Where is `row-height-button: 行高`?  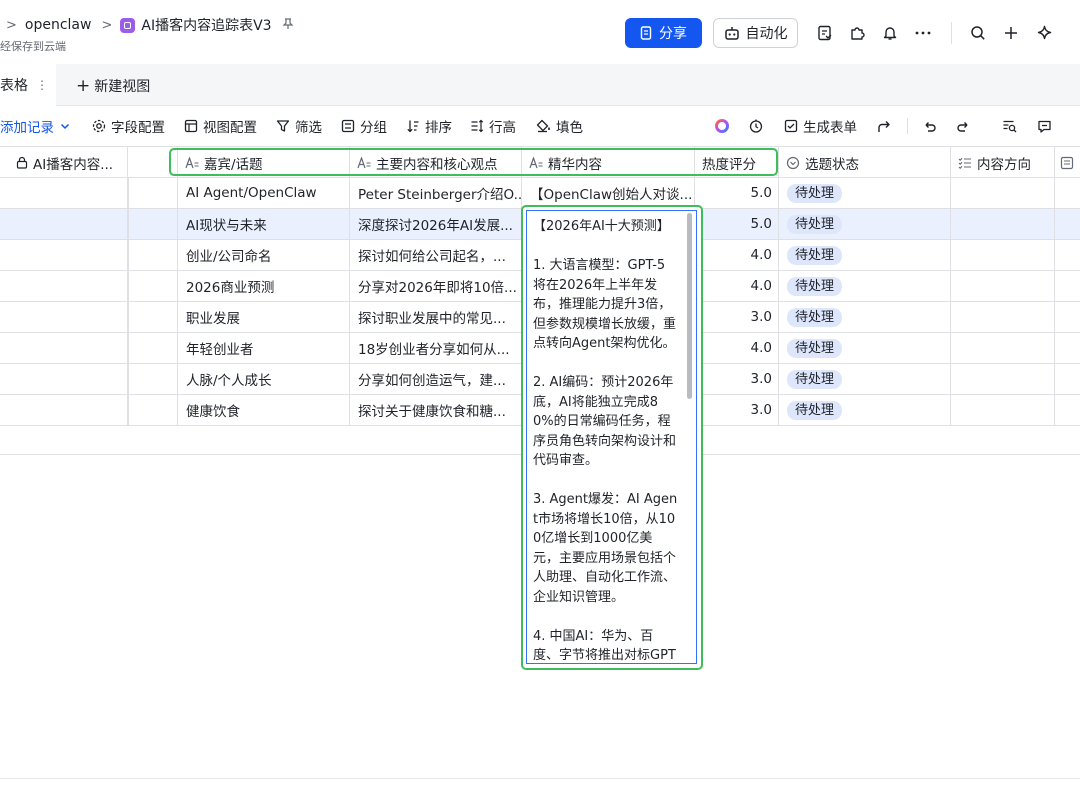 row-height-button: 行高 is located at coordinates (493, 126).